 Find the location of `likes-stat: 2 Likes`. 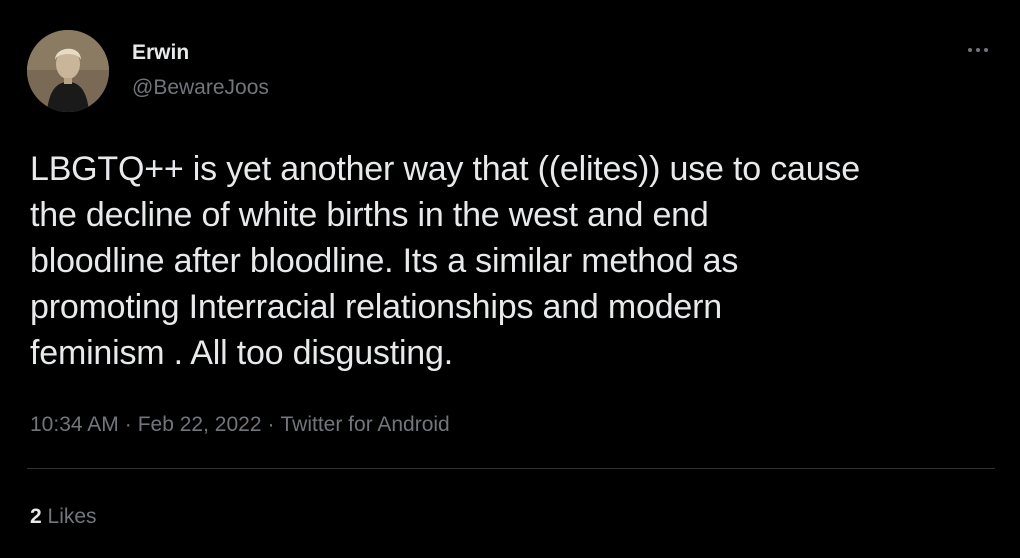

likes-stat: 2 Likes is located at coordinates (63, 517).